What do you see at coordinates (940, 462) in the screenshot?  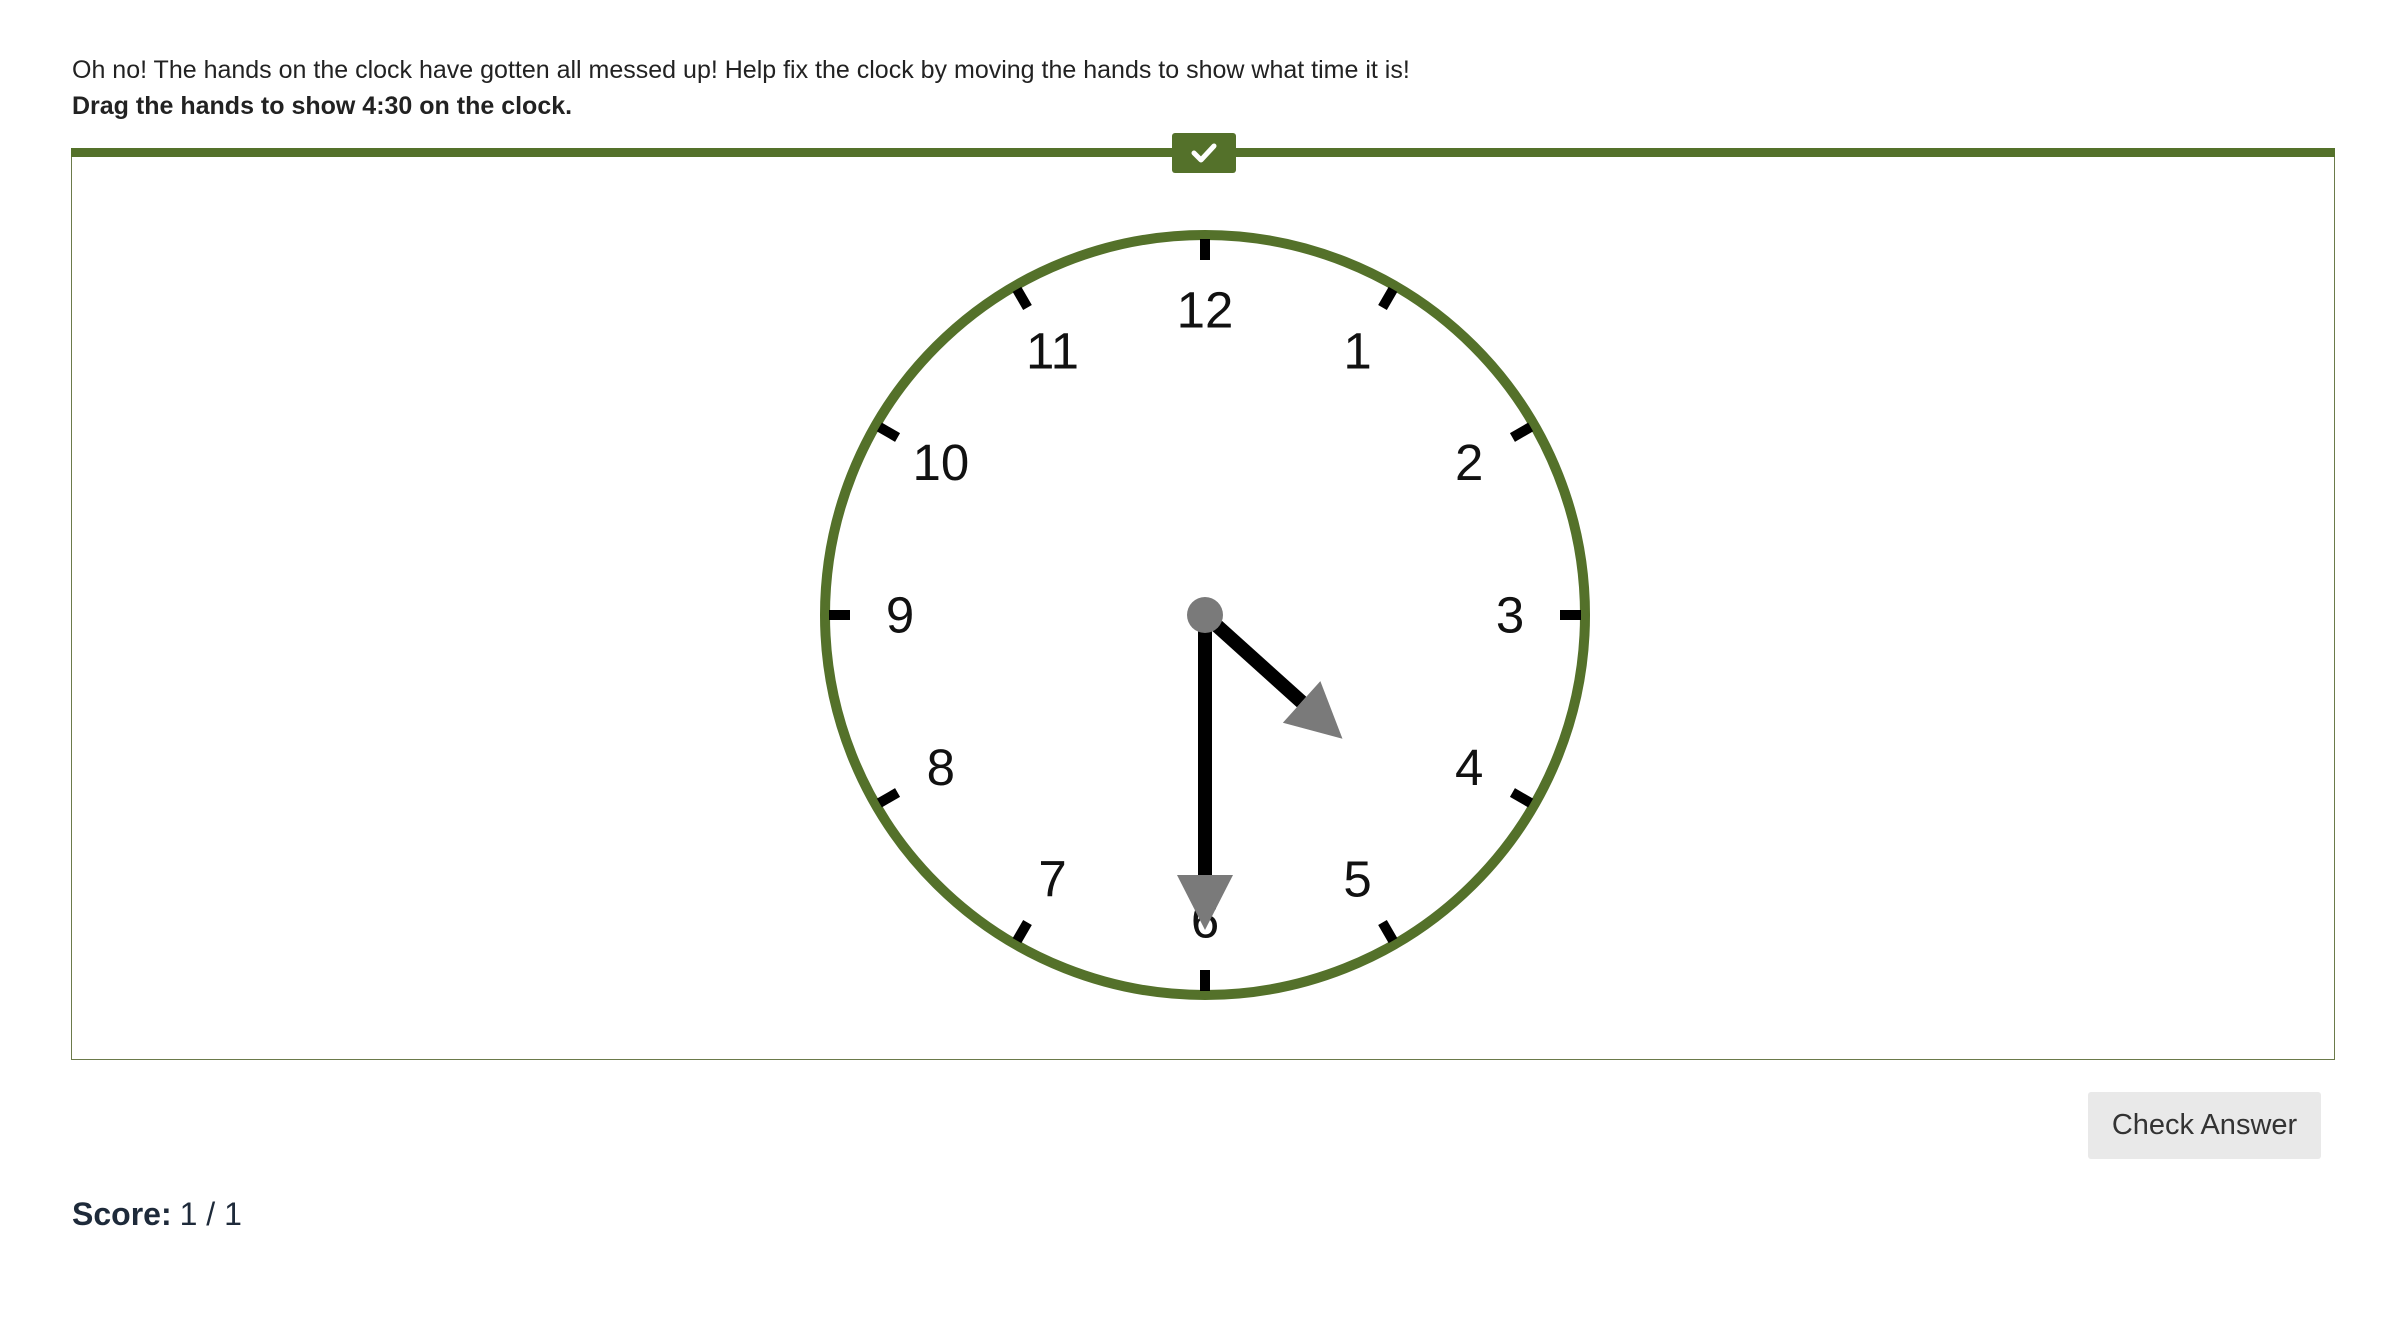 I see `clock-number: 10` at bounding box center [940, 462].